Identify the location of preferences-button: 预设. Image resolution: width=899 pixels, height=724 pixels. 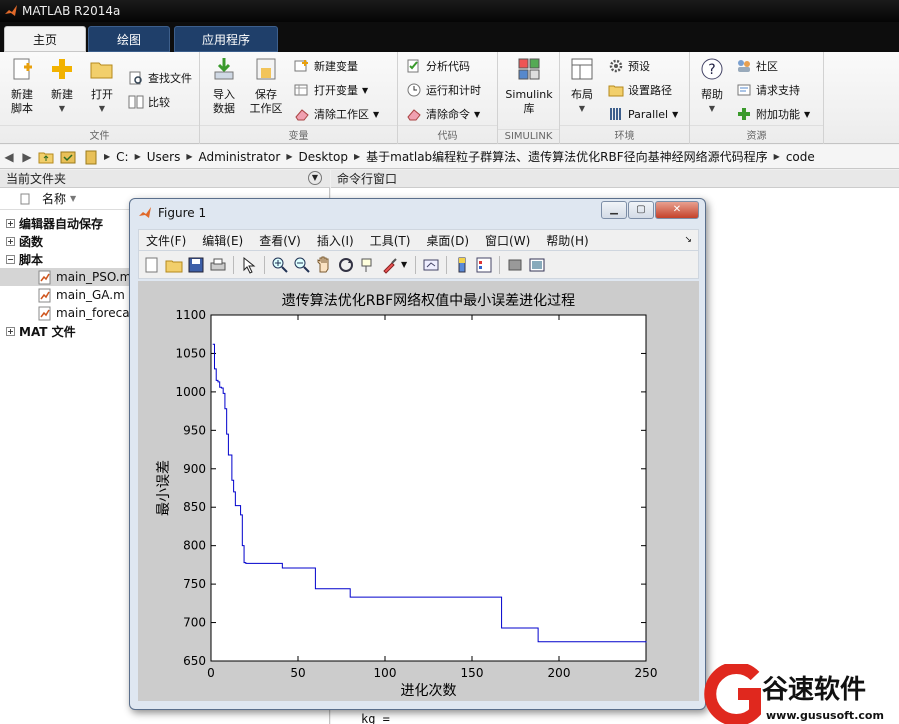
(629, 66).